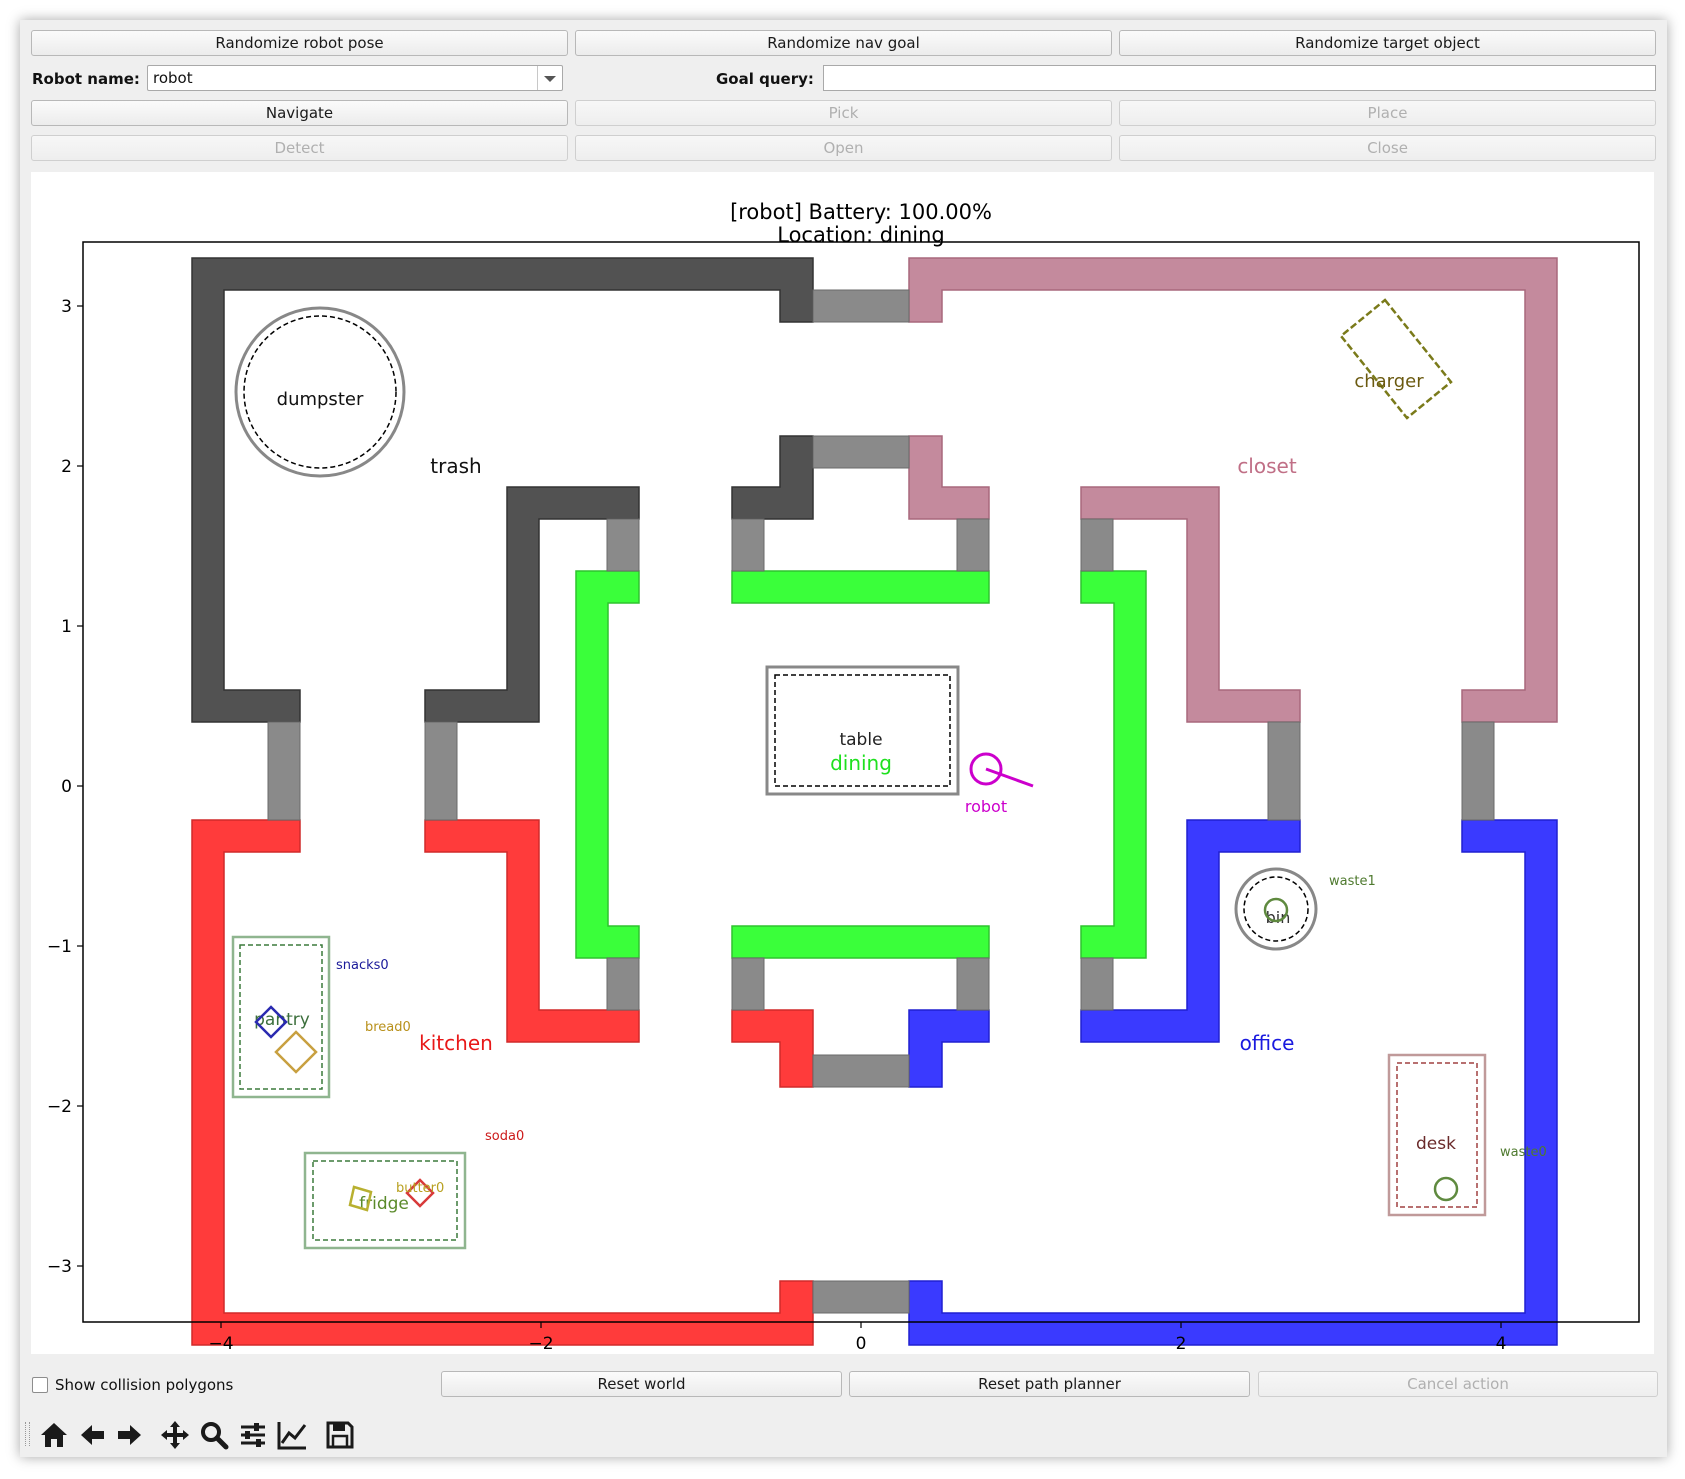  What do you see at coordinates (861, 235) in the screenshot?
I see `plot-title-location: Location: dining` at bounding box center [861, 235].